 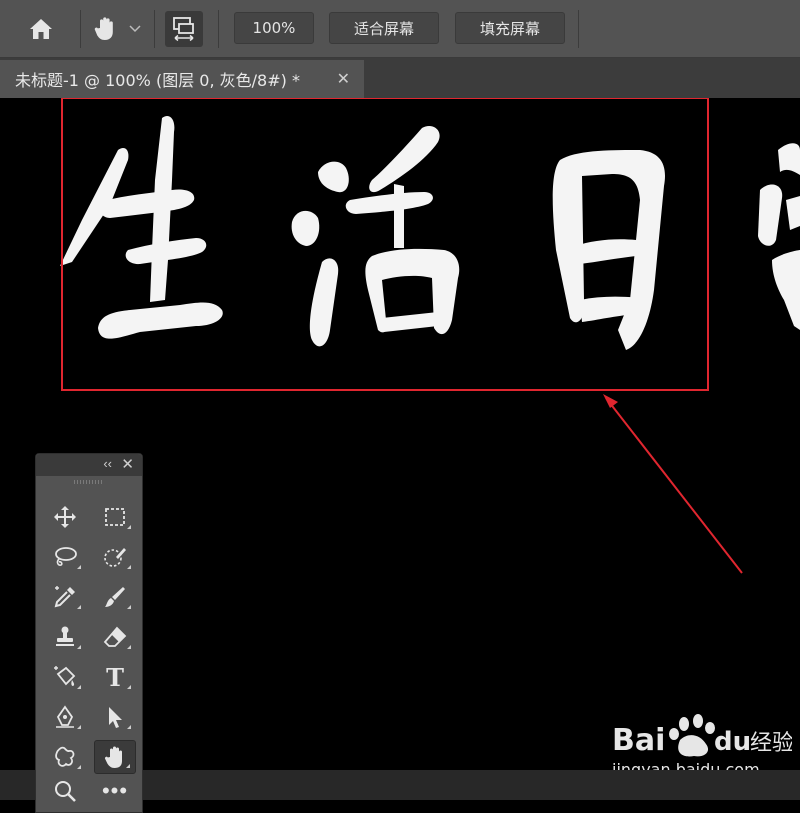 I want to click on move-tool-icon, so click(x=65, y=517).